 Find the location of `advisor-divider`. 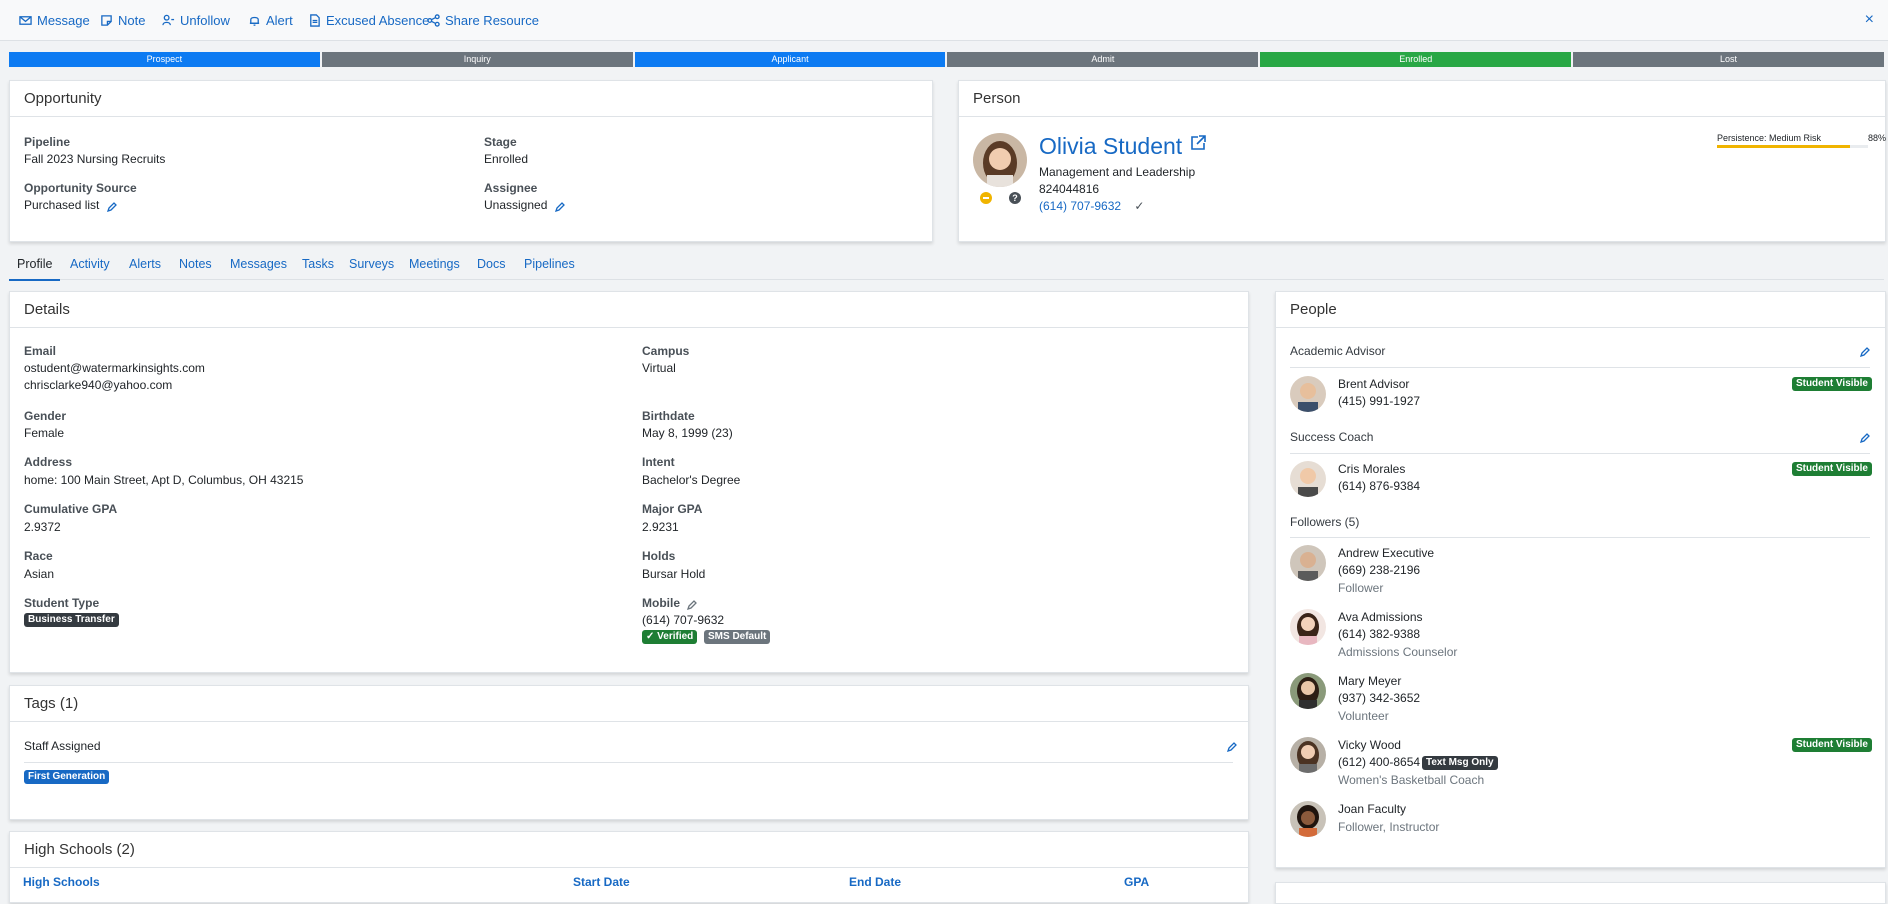

advisor-divider is located at coordinates (1580, 367).